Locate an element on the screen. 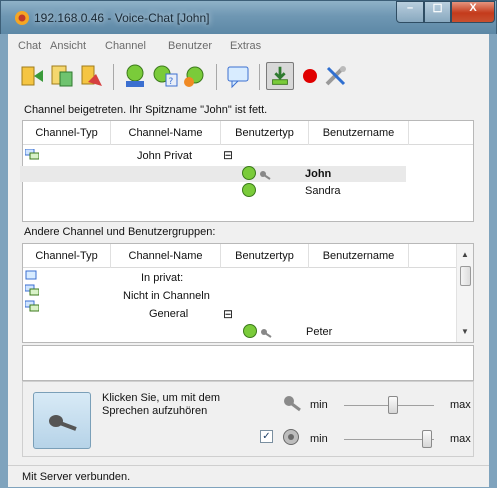  scroll-up-icon: ▲ is located at coordinates (465, 254).